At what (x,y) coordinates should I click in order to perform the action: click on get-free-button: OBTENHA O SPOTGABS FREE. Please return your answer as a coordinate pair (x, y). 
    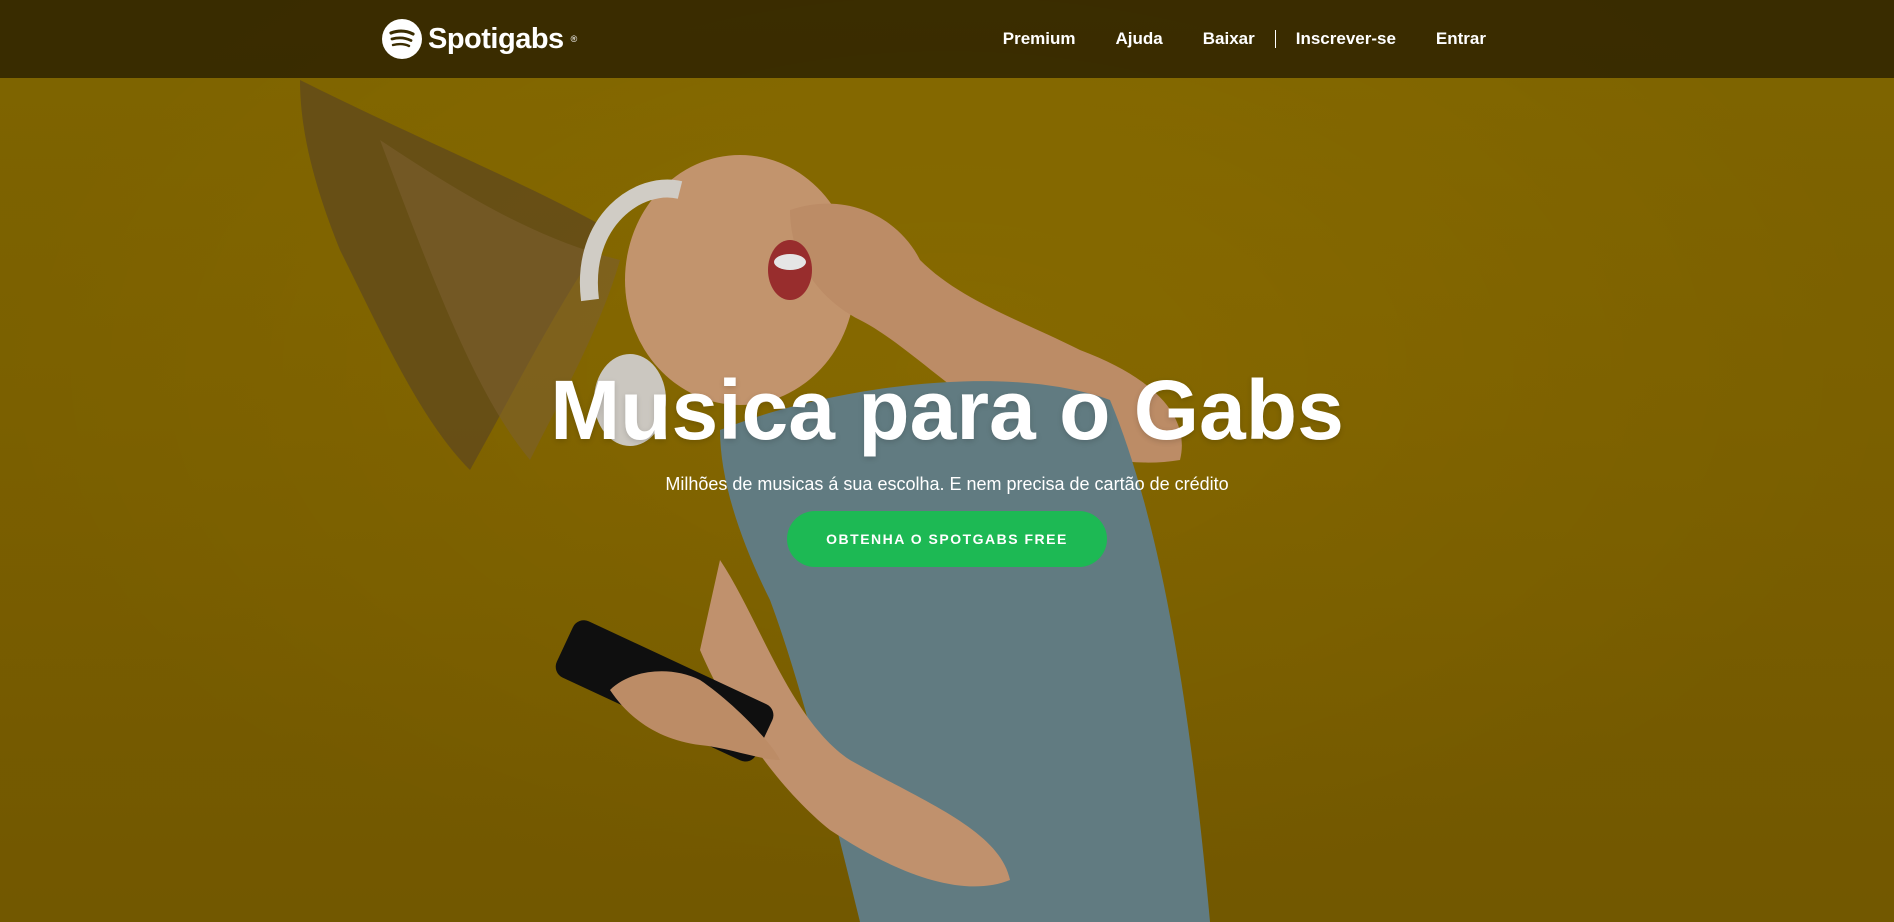
    Looking at the image, I should click on (947, 539).